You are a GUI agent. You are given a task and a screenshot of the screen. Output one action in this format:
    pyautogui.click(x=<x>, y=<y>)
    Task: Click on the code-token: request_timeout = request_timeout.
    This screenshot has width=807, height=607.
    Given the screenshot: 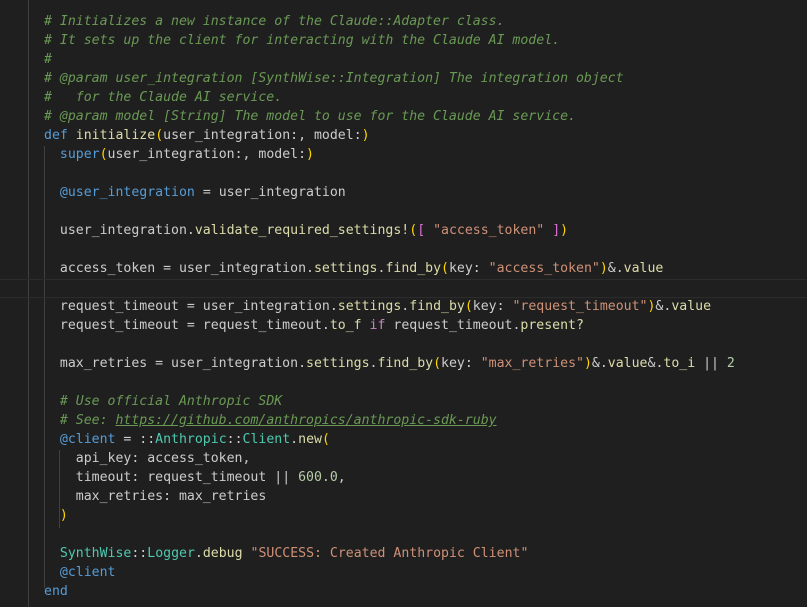 What is the action you would take?
    pyautogui.click(x=187, y=325)
    